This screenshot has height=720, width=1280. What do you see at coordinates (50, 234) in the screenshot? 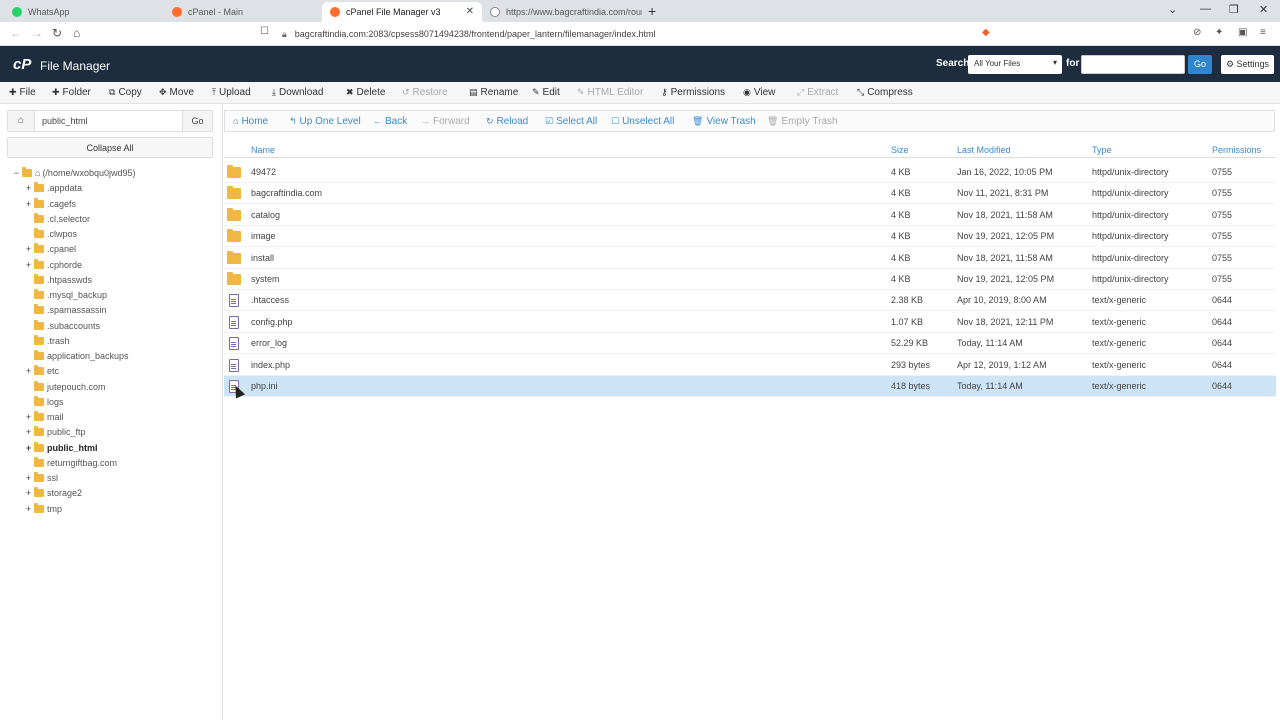
I see `tree-item: .clwpos` at bounding box center [50, 234].